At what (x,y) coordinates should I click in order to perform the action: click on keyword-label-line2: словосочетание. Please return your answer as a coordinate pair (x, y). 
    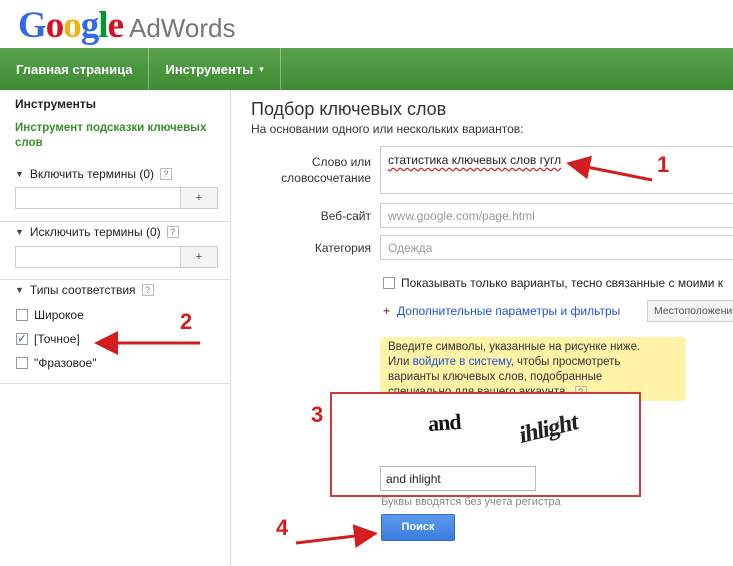
    Looking at the image, I should click on (326, 178).